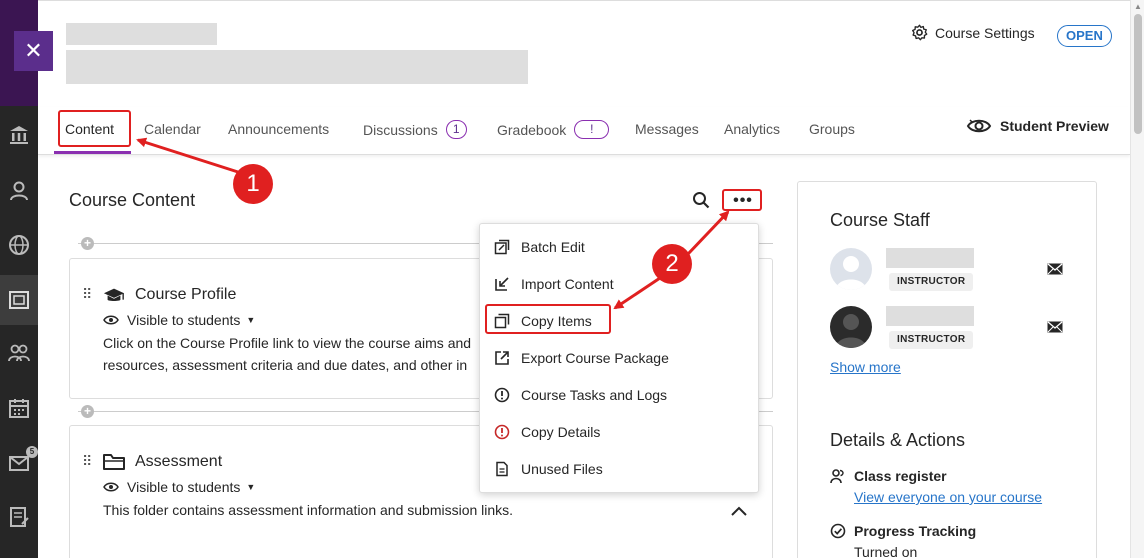 This screenshot has width=1144, height=558. What do you see at coordinates (19, 517) in the screenshot?
I see `grades-icon` at bounding box center [19, 517].